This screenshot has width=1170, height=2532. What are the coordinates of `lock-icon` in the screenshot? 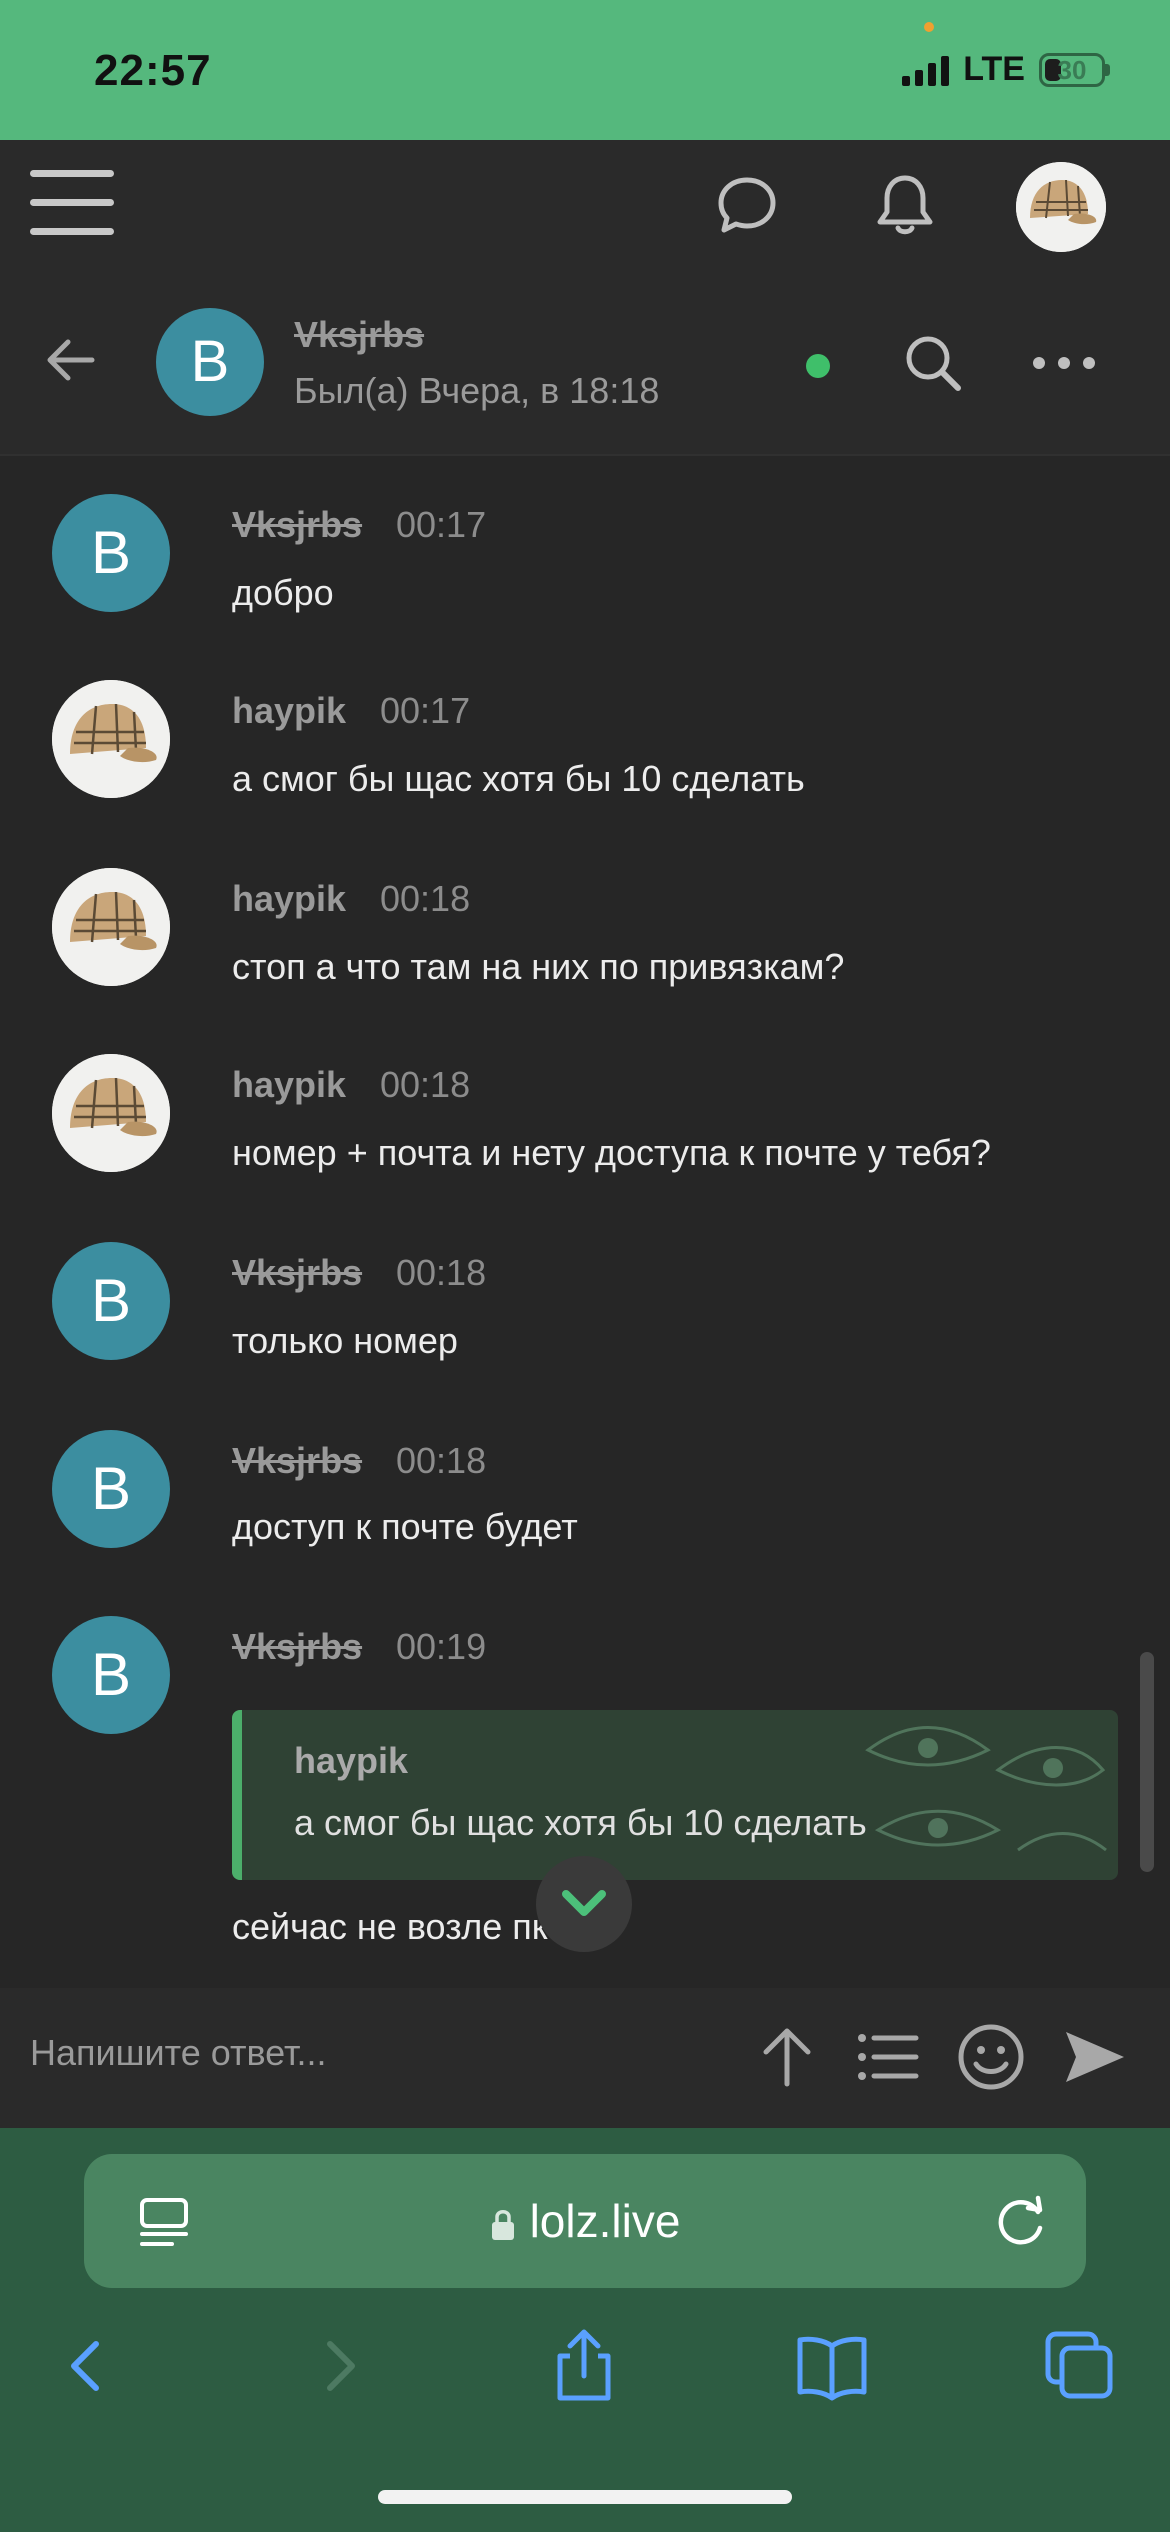 It's located at (502, 2224).